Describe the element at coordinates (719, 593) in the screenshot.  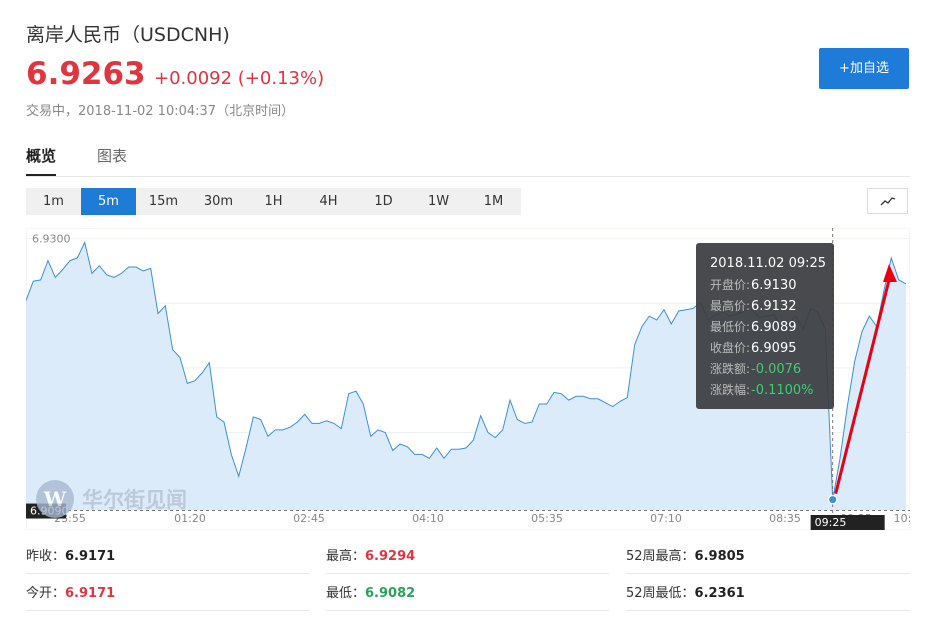
I see `stat-value: 6.2361` at that location.